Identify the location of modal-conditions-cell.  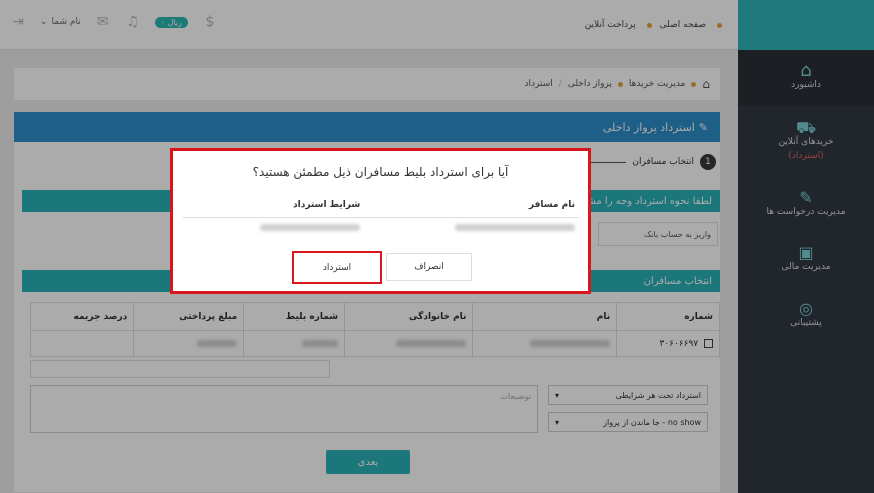
(273, 228).